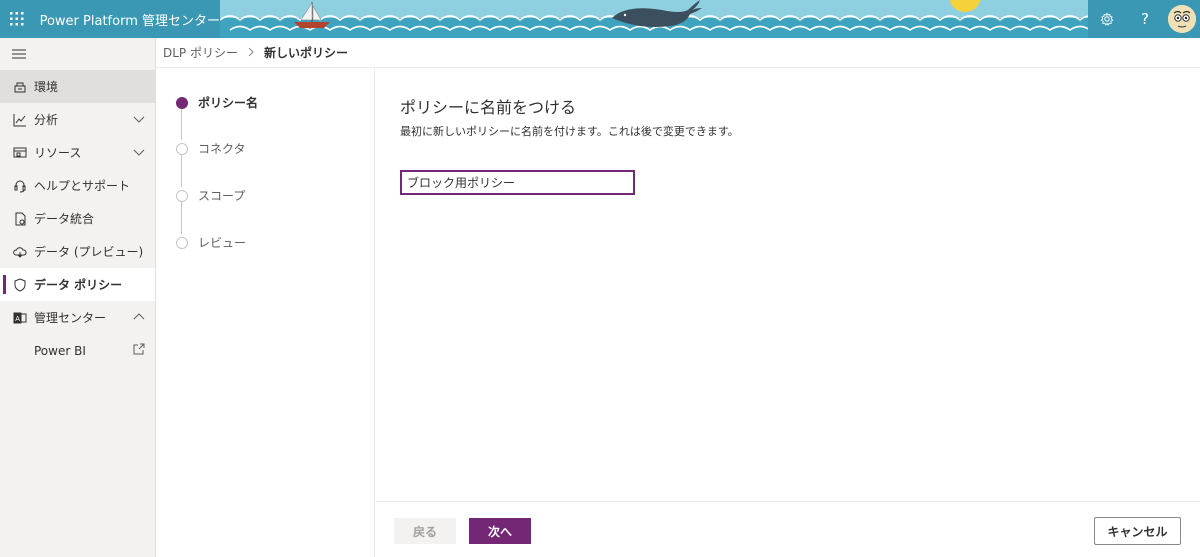 The image size is (1200, 557). I want to click on sidebar-item-data-policies: データ ポリシー, so click(77, 284).